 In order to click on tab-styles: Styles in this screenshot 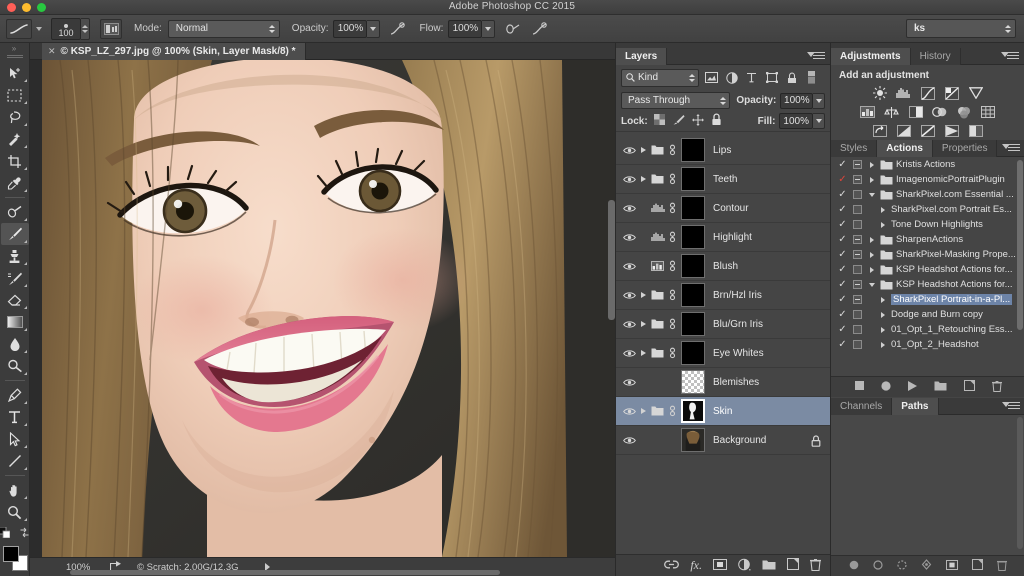, I will do `click(854, 148)`.